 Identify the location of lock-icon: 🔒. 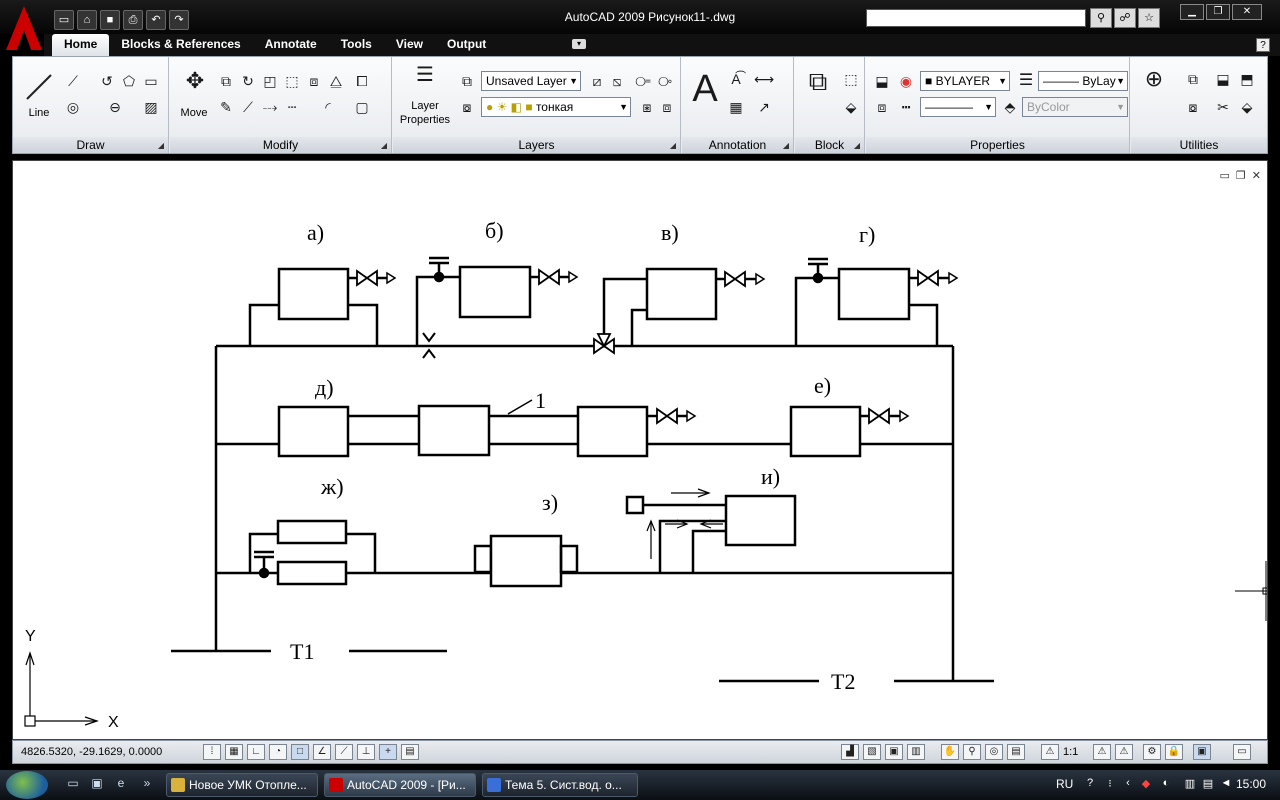
(1174, 752).